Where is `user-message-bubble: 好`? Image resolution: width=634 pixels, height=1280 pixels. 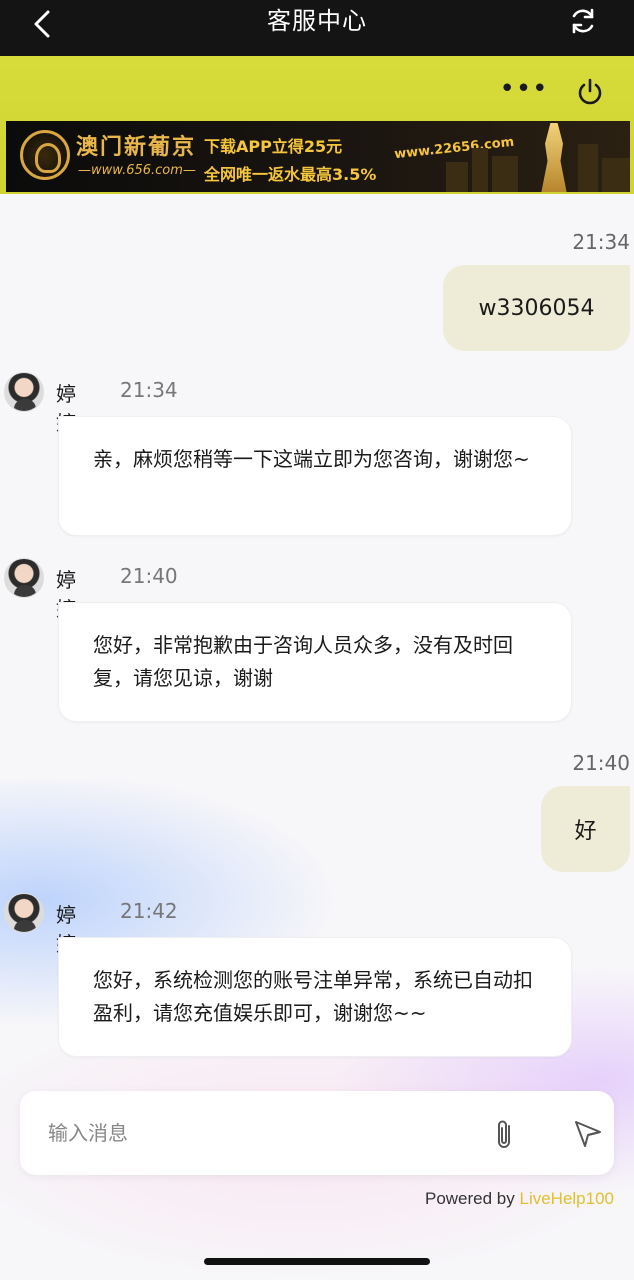
user-message-bubble: 好 is located at coordinates (585, 829).